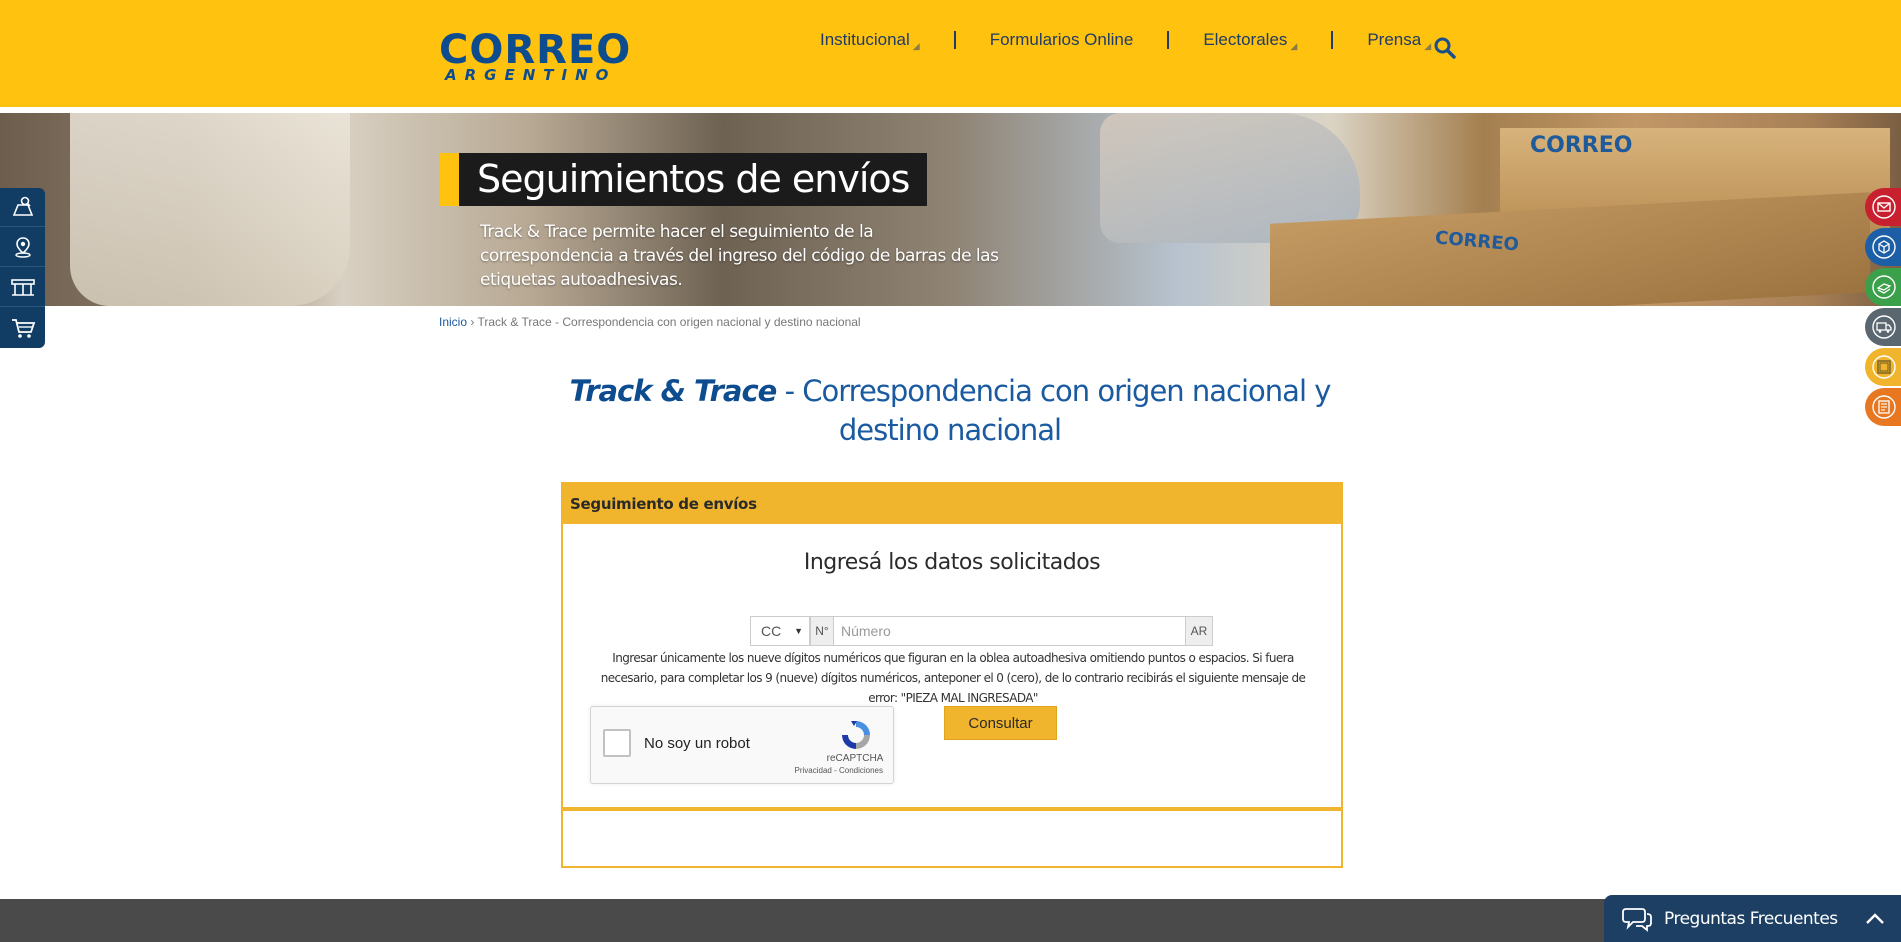 Image resolution: width=1901 pixels, height=942 pixels. What do you see at coordinates (1875, 919) in the screenshot?
I see `chevron-up-icon` at bounding box center [1875, 919].